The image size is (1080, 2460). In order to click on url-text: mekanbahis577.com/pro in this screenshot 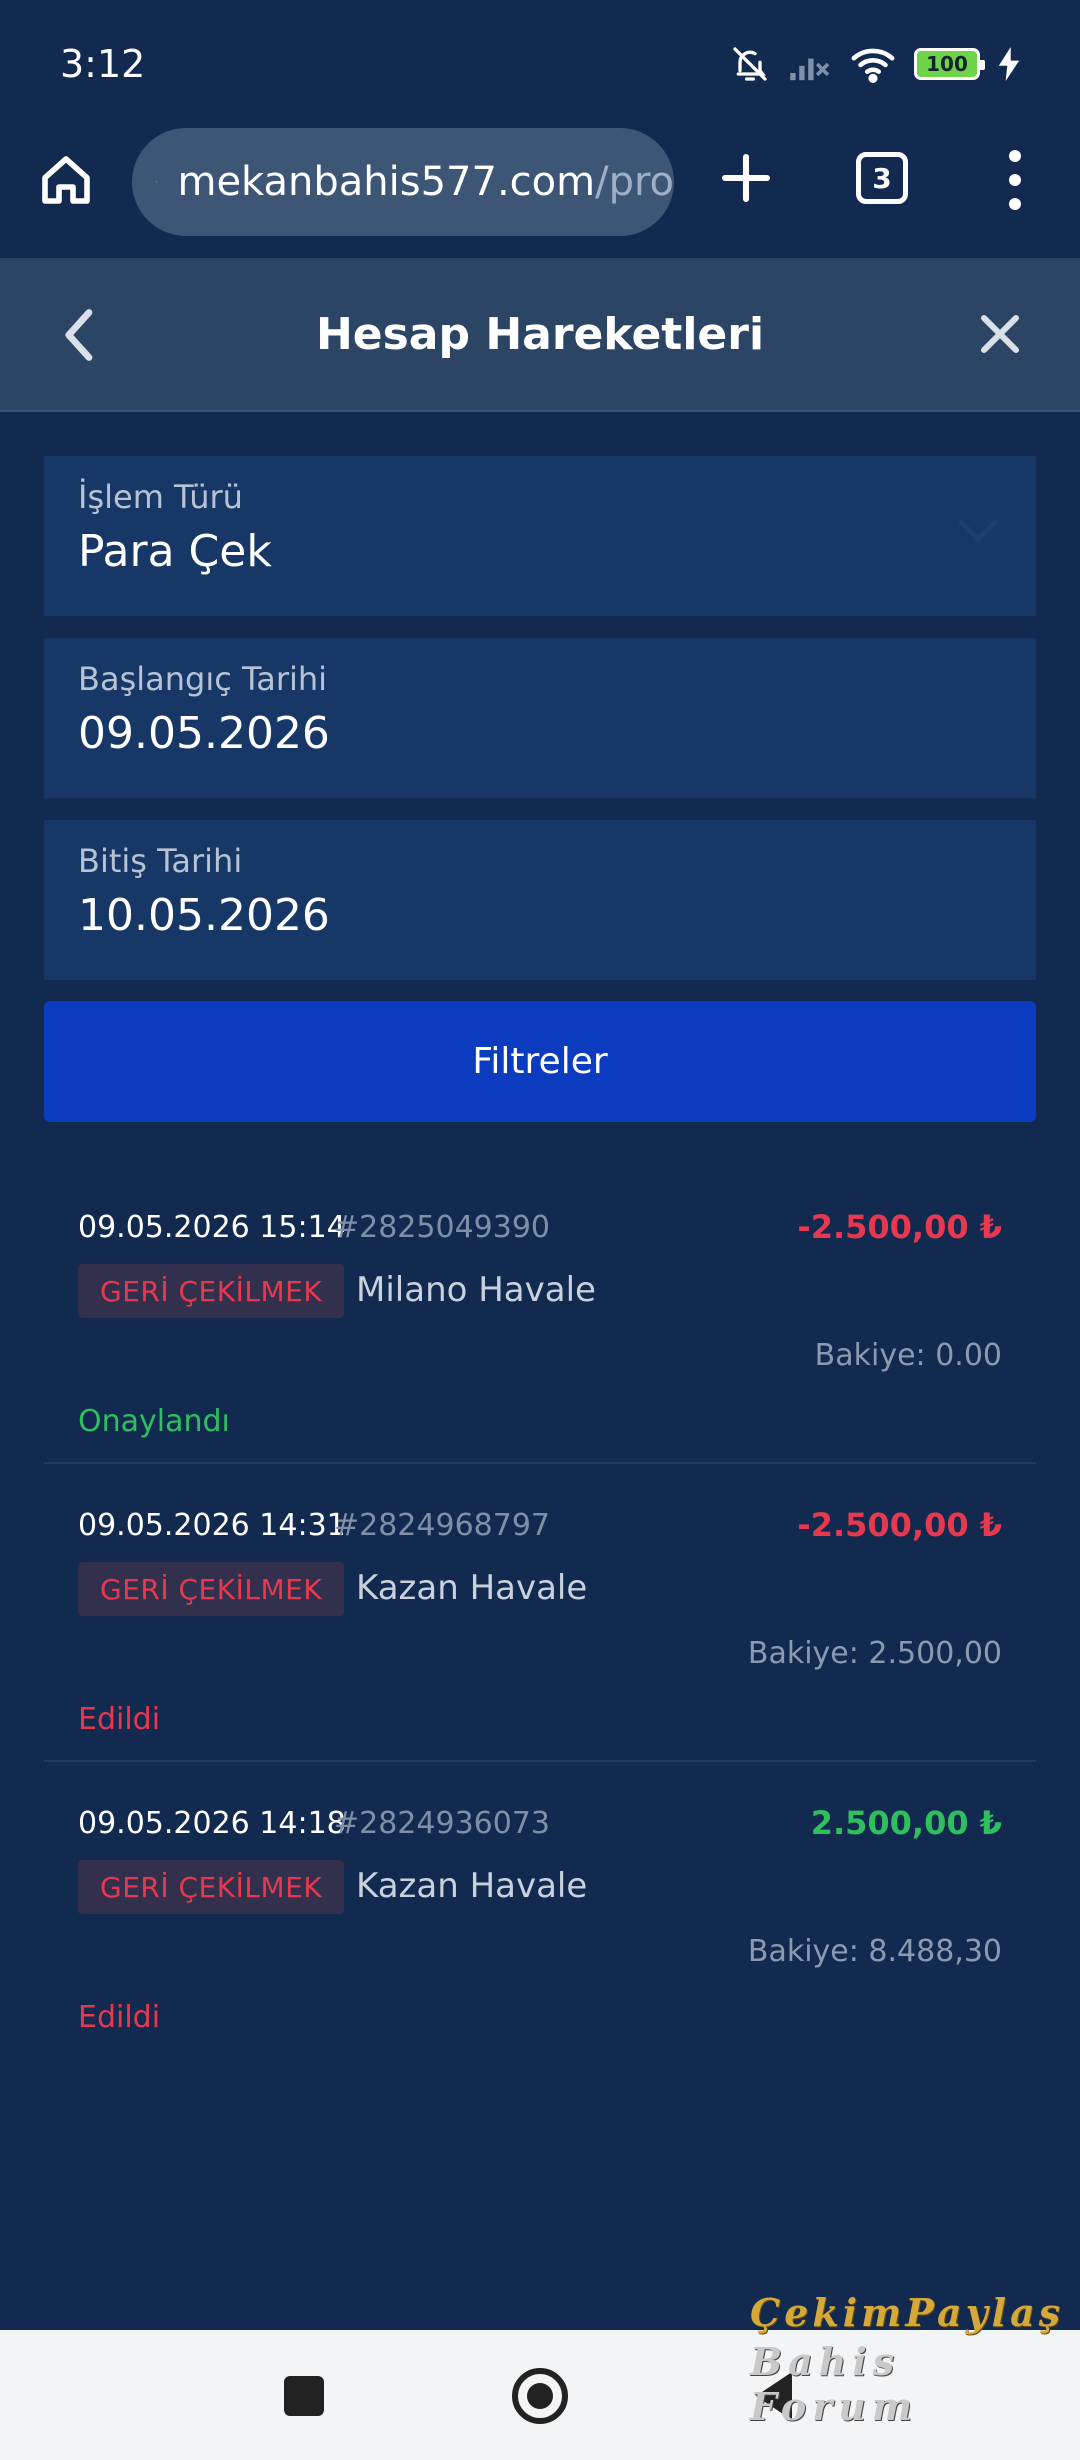, I will do `click(425, 182)`.